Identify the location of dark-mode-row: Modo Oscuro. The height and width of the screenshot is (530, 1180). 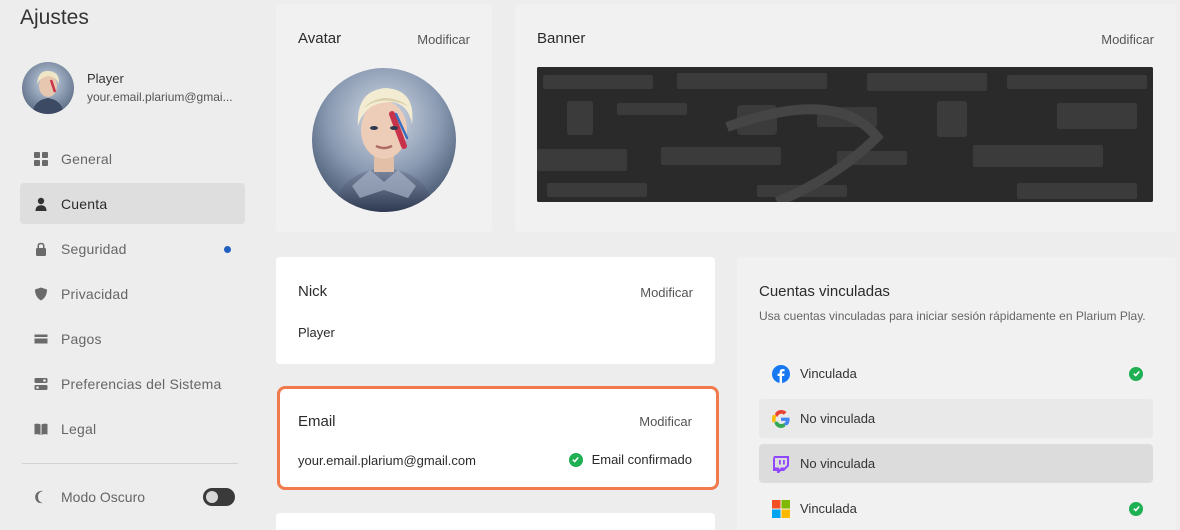
(134, 497).